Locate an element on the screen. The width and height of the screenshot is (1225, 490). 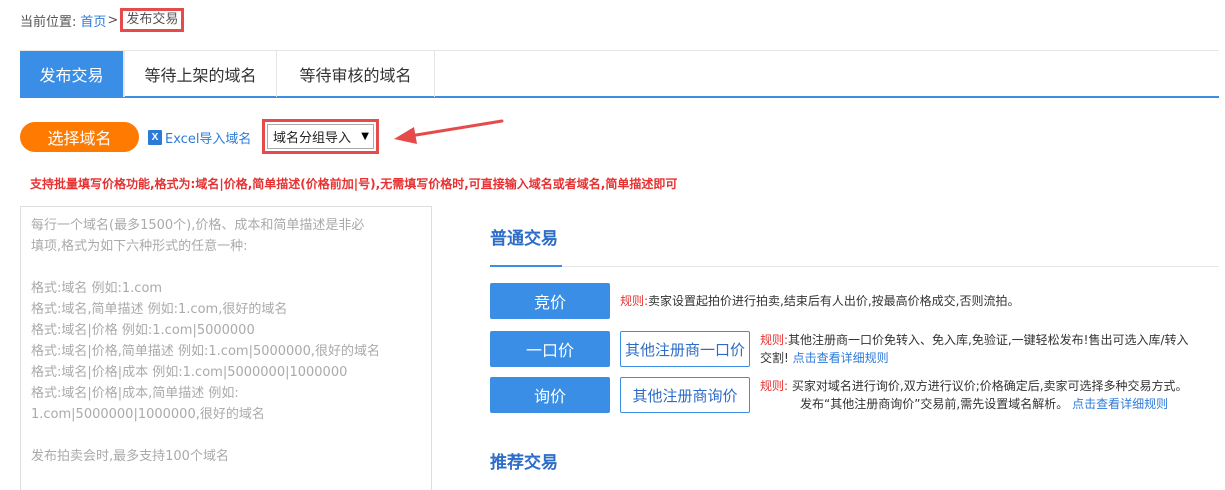
excel-import-link: X Excel导入域名 is located at coordinates (199, 137).